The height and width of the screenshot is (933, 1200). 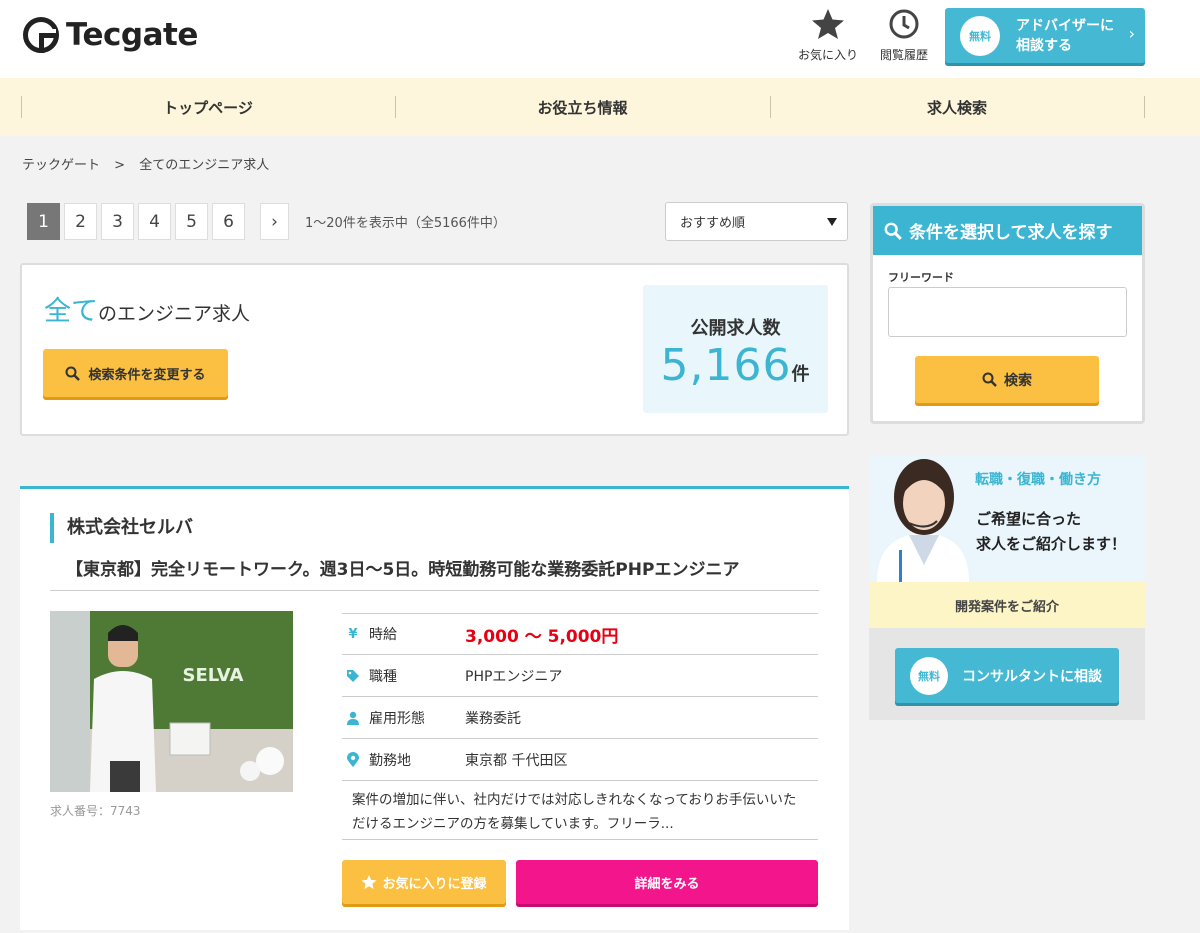 What do you see at coordinates (80, 221) in the screenshot?
I see `page-2-button: 2` at bounding box center [80, 221].